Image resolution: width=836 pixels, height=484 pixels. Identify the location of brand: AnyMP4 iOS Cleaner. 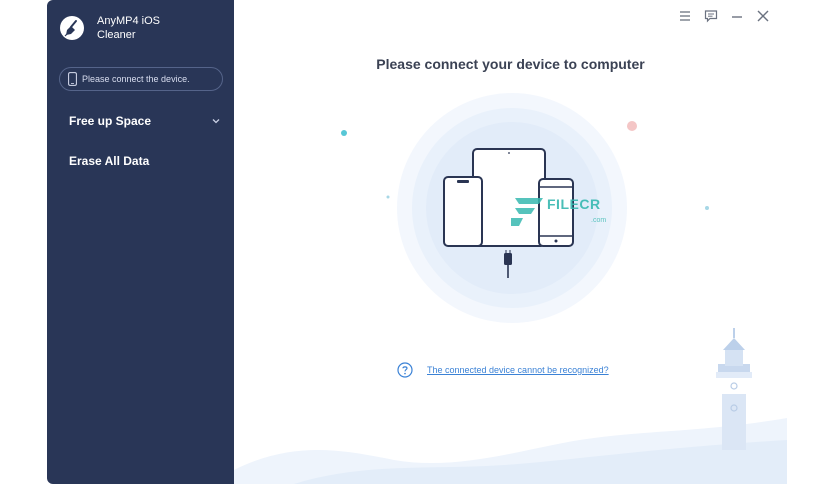
(123, 28).